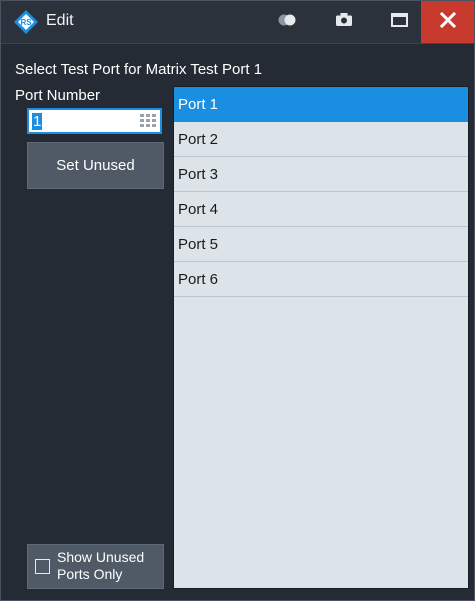 The width and height of the screenshot is (475, 601). What do you see at coordinates (321, 209) in the screenshot?
I see `port-list-item: Port 4` at bounding box center [321, 209].